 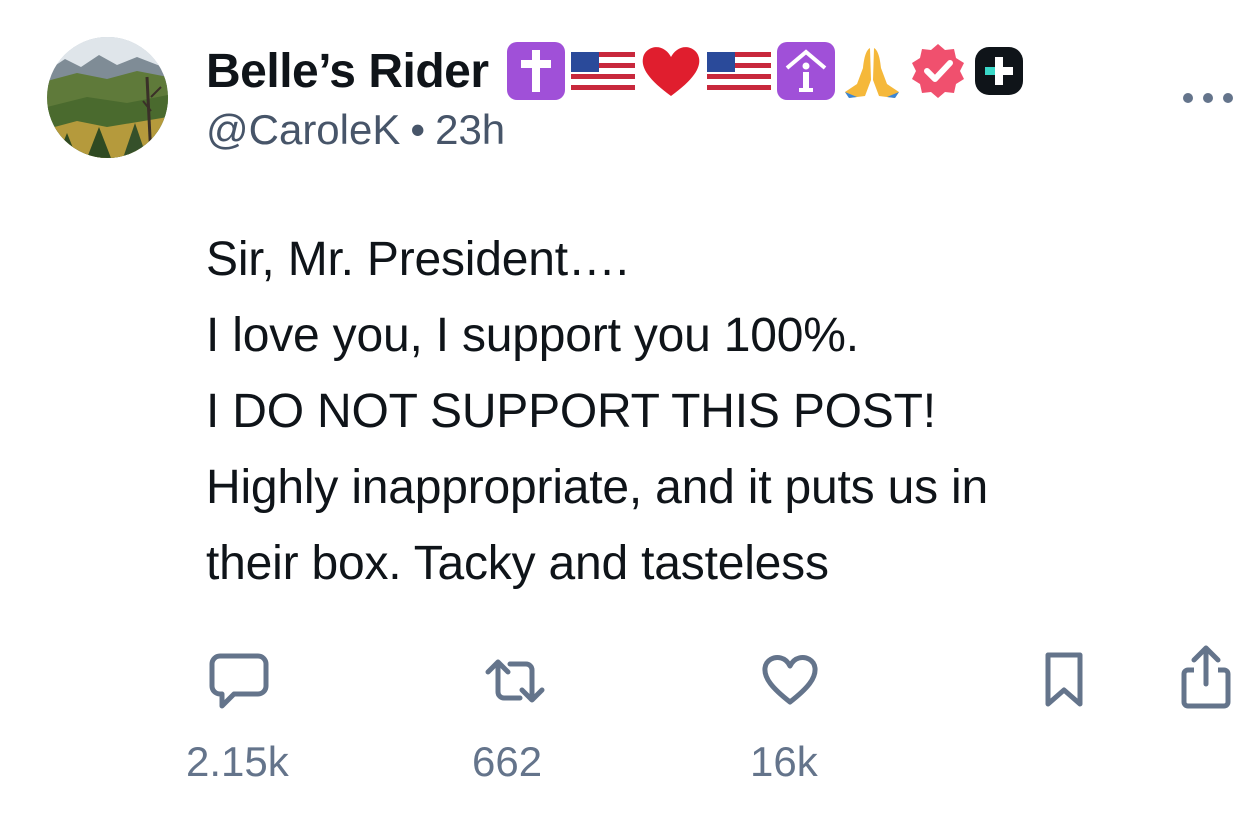 I want to click on like-count: 16k, so click(x=784, y=761).